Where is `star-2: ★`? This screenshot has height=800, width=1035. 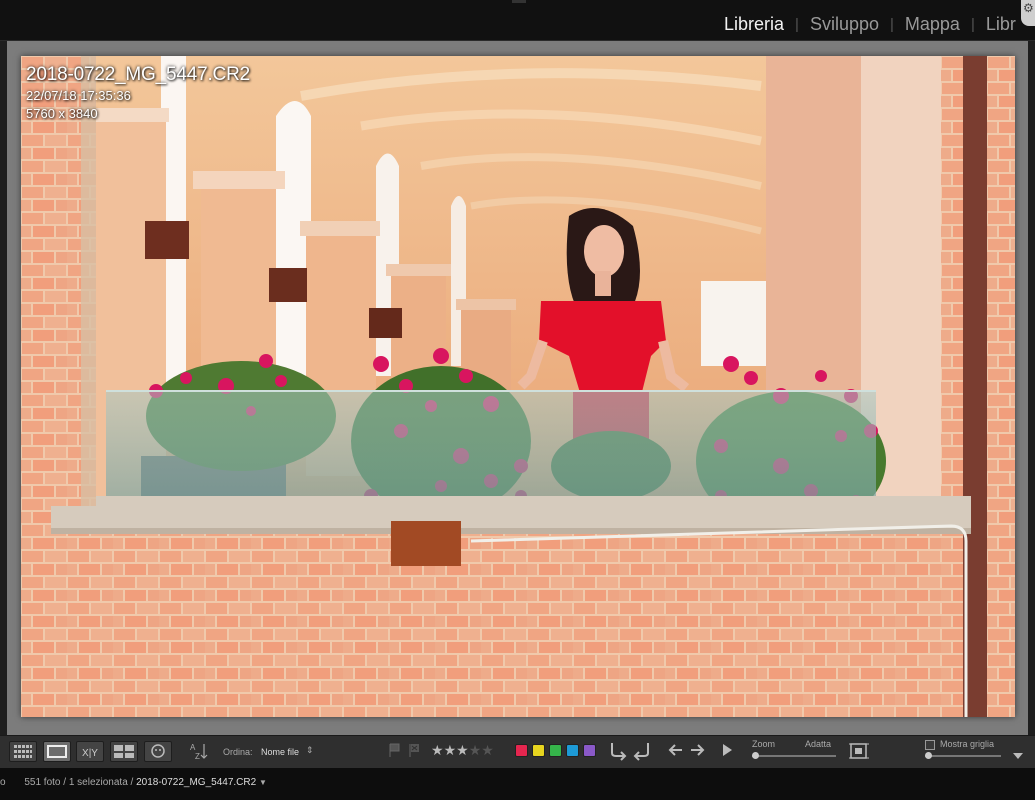 star-2: ★ is located at coordinates (450, 750).